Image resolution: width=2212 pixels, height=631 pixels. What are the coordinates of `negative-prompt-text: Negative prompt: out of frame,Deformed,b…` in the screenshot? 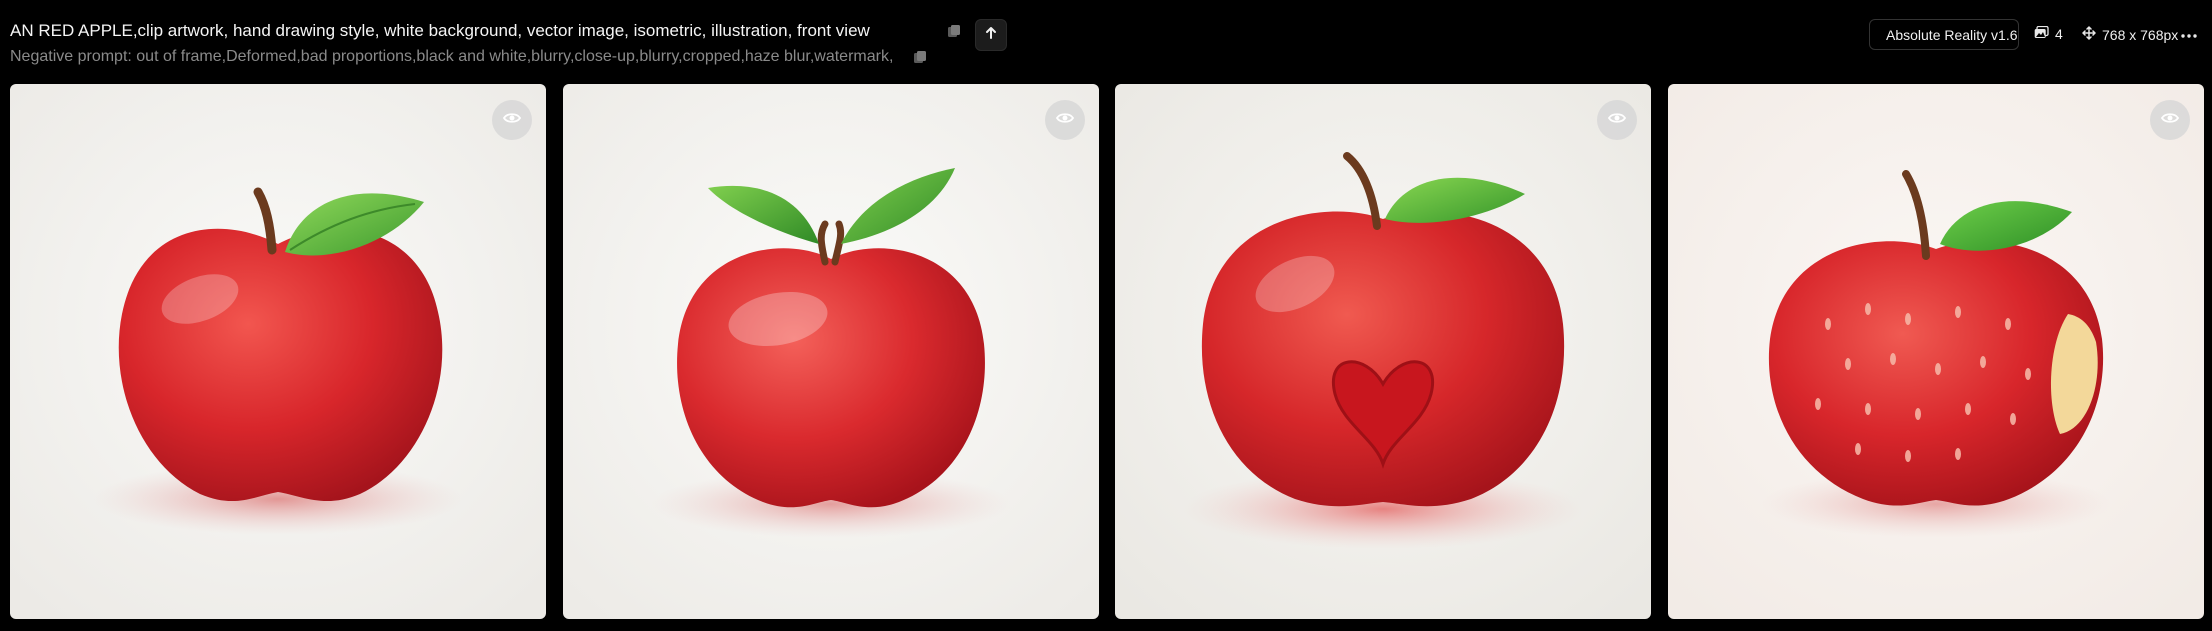 It's located at (452, 56).